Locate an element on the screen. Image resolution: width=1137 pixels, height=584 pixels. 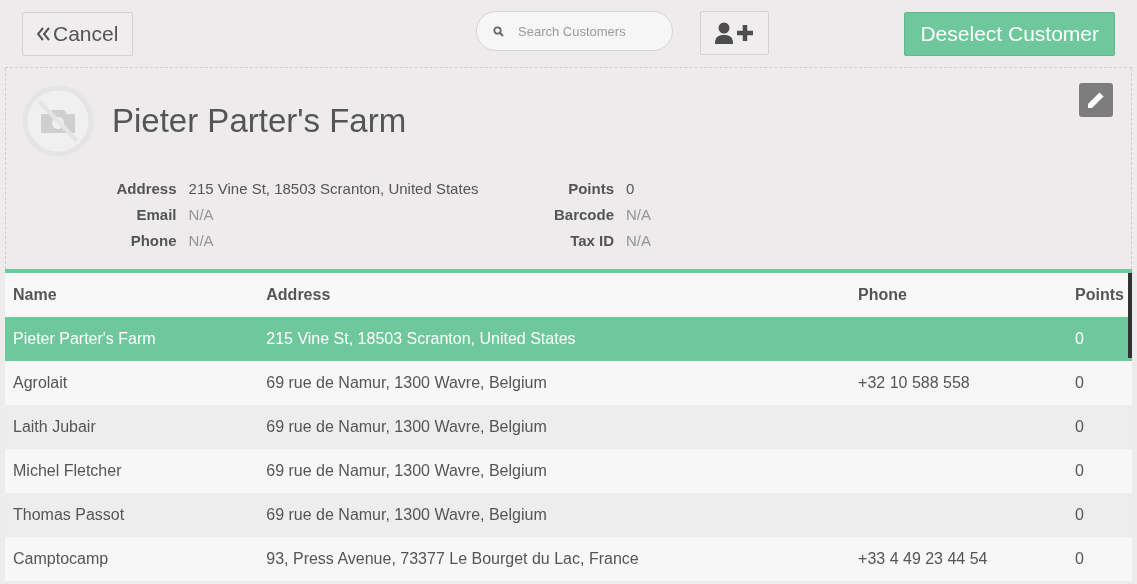
field-value: 215 Vine St, 18503 Scranton, United States is located at coordinates (334, 189).